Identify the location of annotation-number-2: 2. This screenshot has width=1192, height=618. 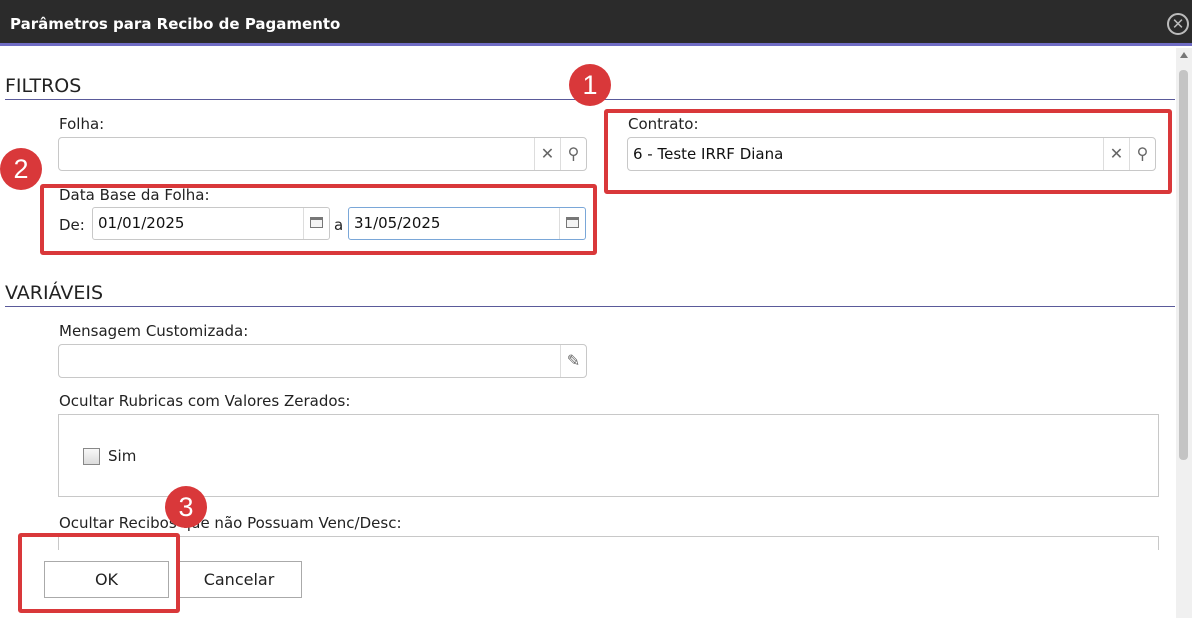
(21, 169).